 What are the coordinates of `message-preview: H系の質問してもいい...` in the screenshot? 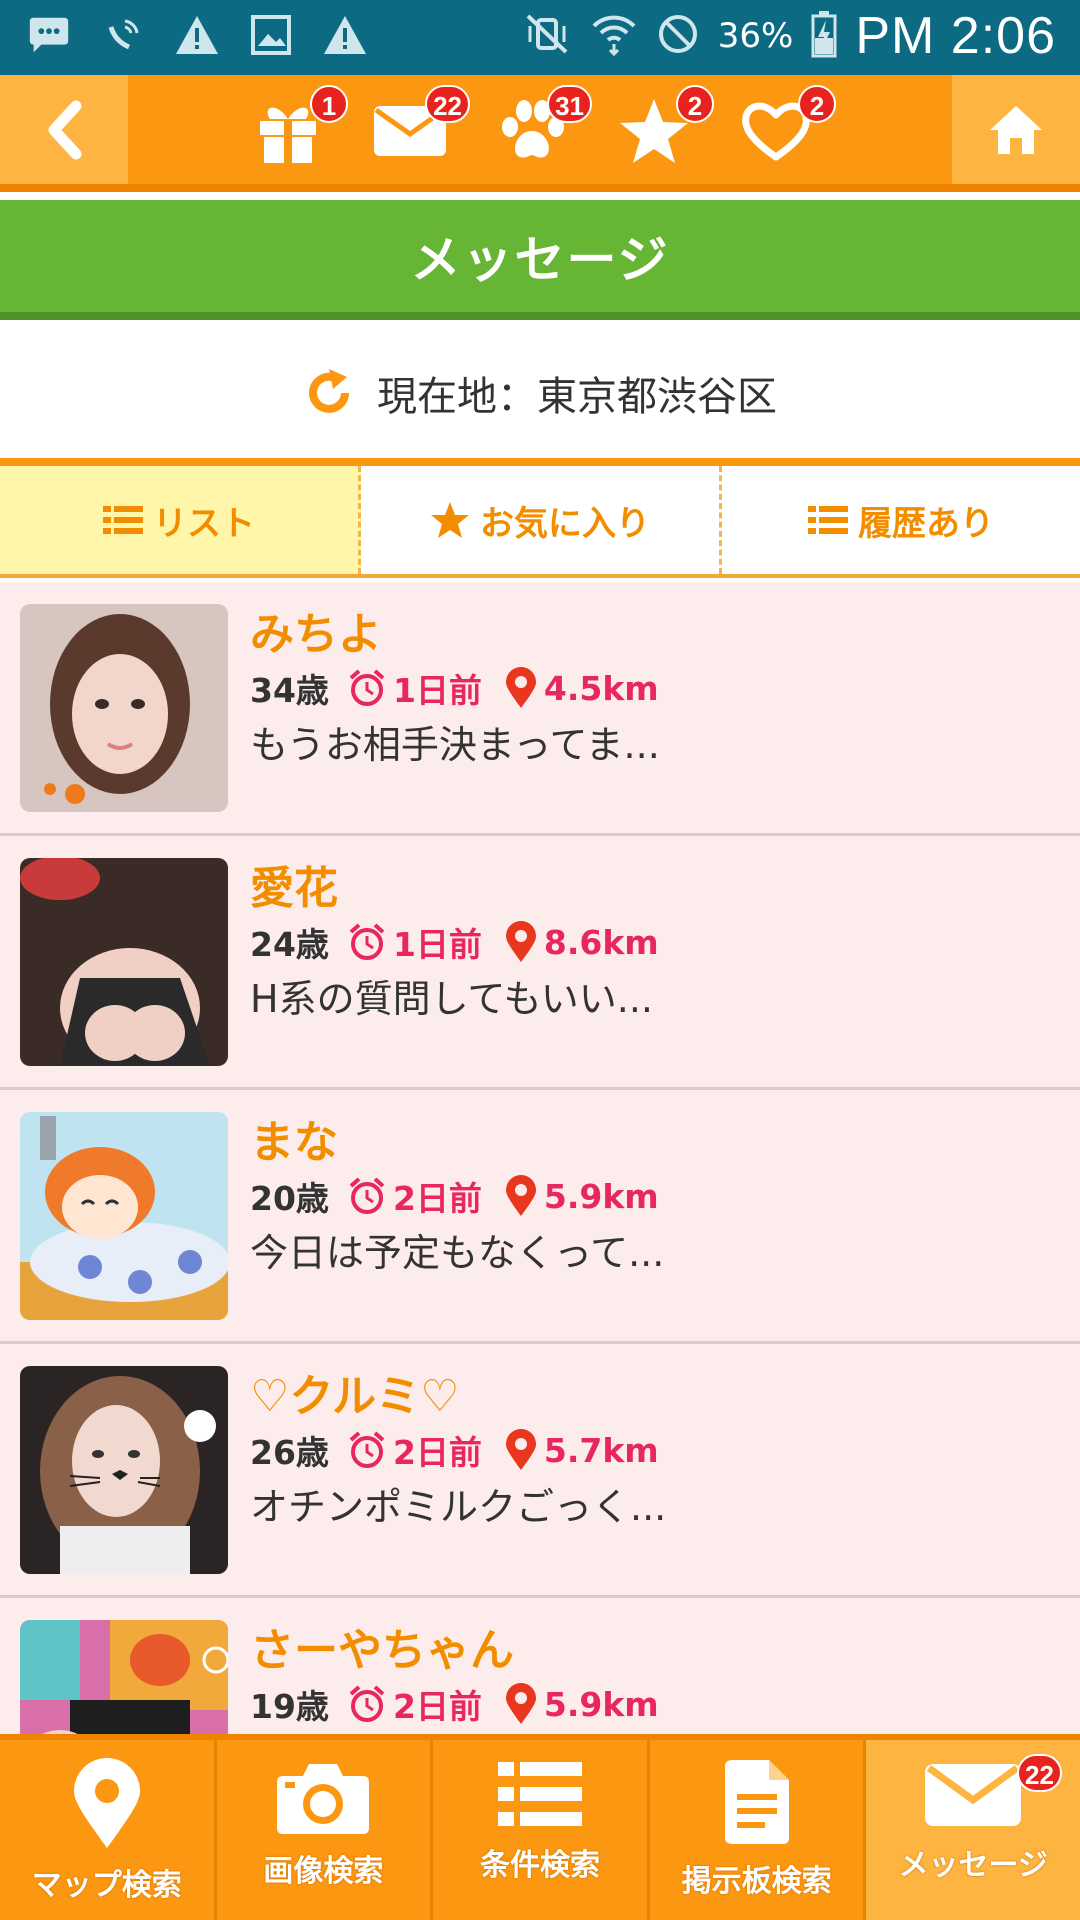 It's located at (452, 999).